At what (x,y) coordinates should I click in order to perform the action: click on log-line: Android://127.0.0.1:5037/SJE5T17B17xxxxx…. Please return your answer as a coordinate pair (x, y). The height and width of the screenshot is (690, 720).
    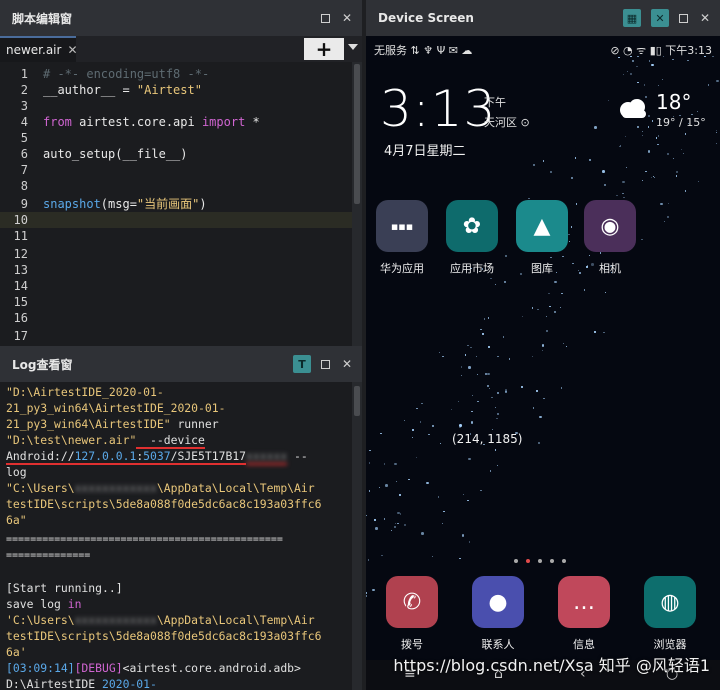
    Looking at the image, I should click on (157, 457).